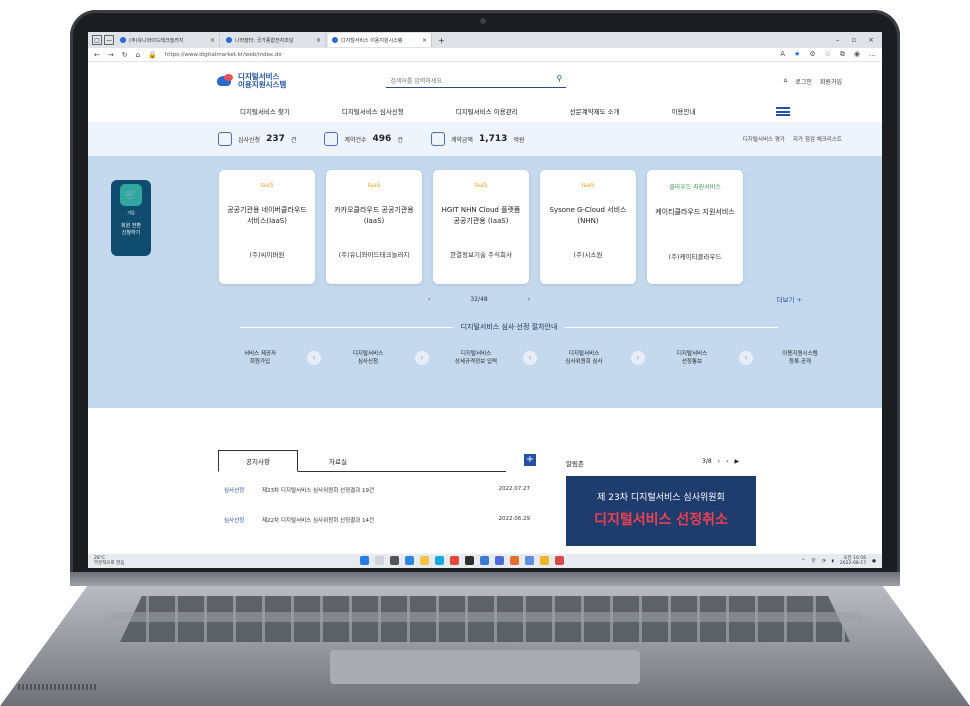 The height and width of the screenshot is (706, 970). I want to click on chevron-up-icon: ^, so click(804, 561).